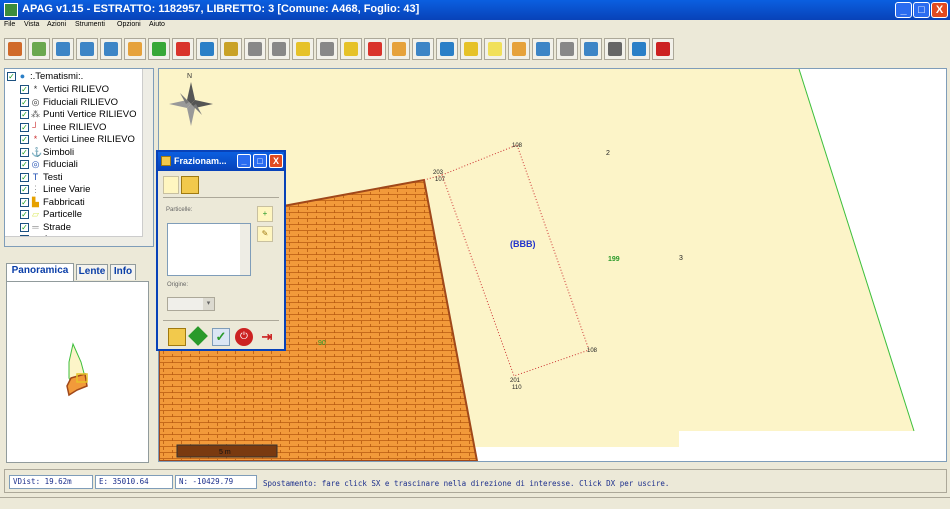 Image resolution: width=950 pixels, height=509 pixels. Describe the element at coordinates (57, 227) in the screenshot. I see `layer-label: Strade` at that location.